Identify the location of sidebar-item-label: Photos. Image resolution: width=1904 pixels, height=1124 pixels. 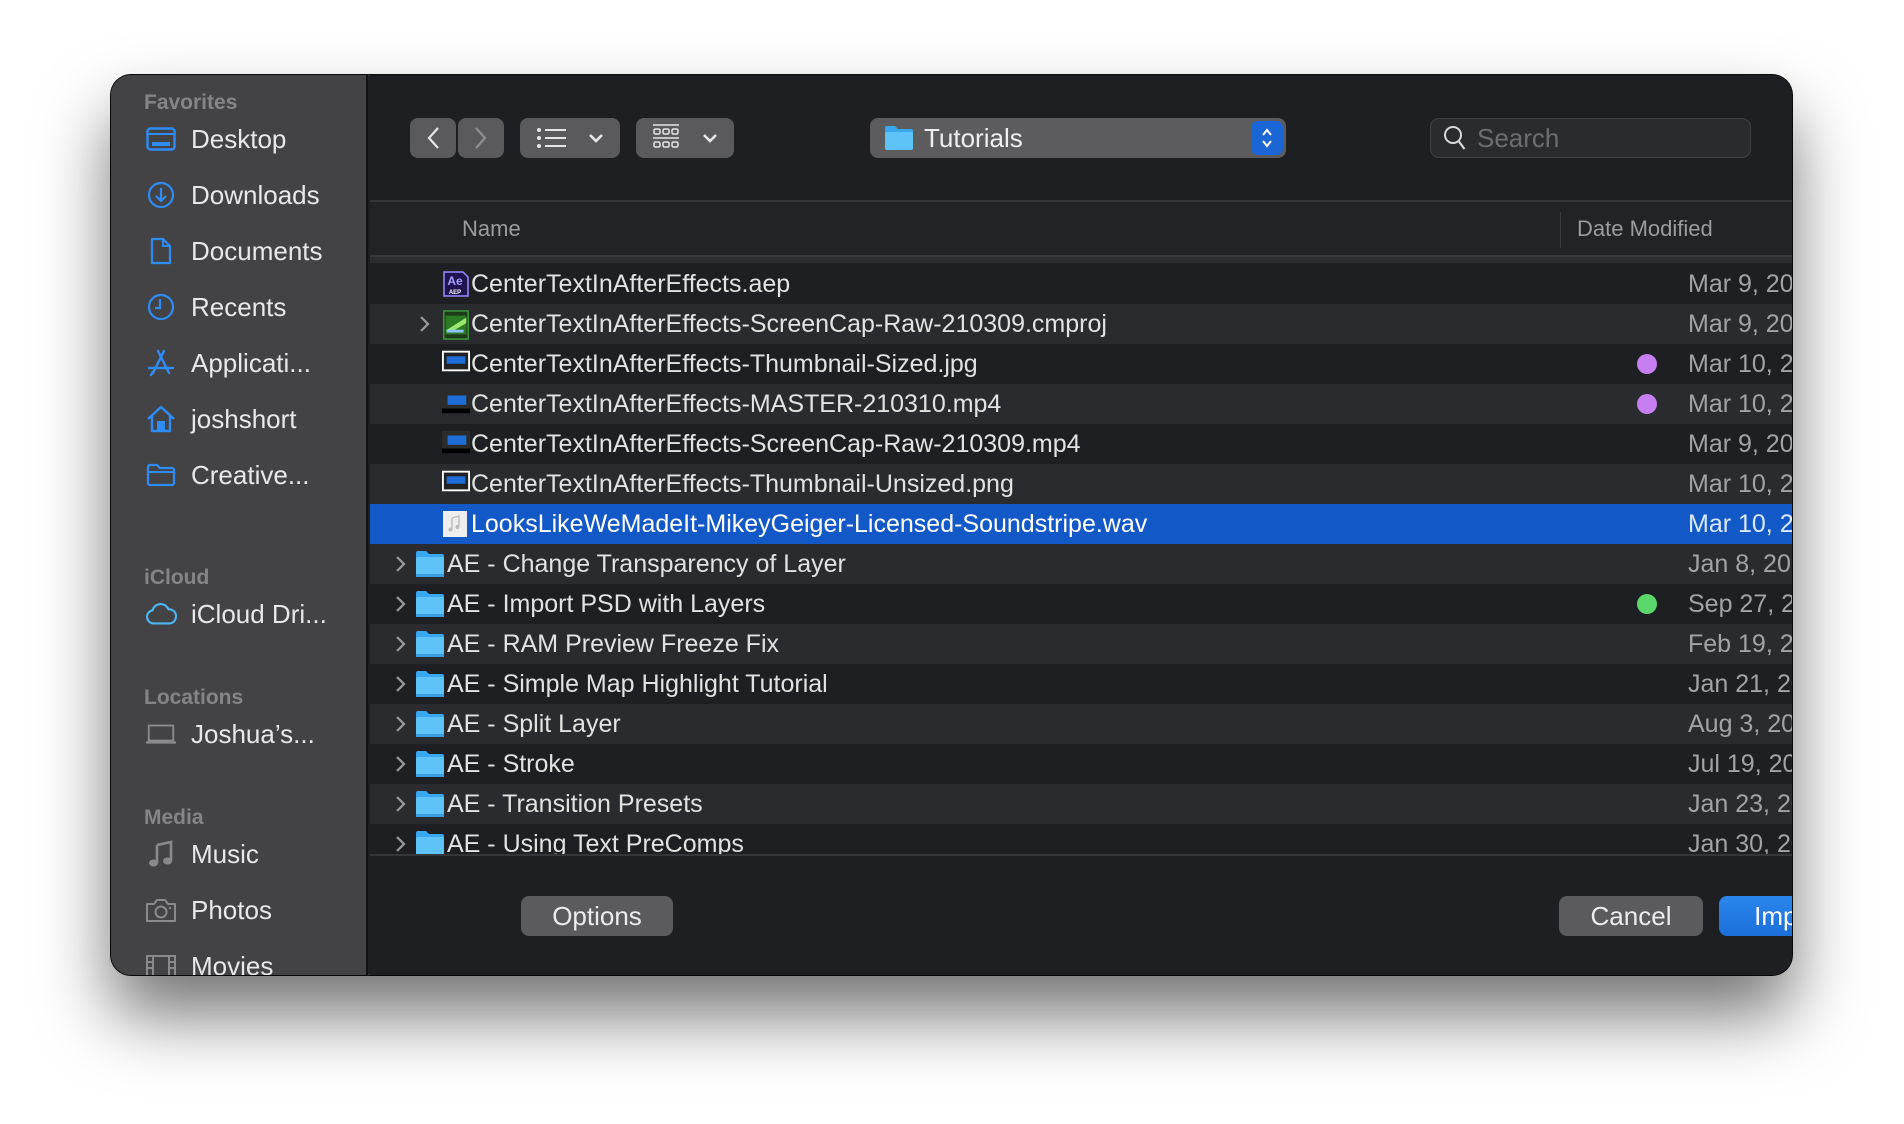
(231, 909).